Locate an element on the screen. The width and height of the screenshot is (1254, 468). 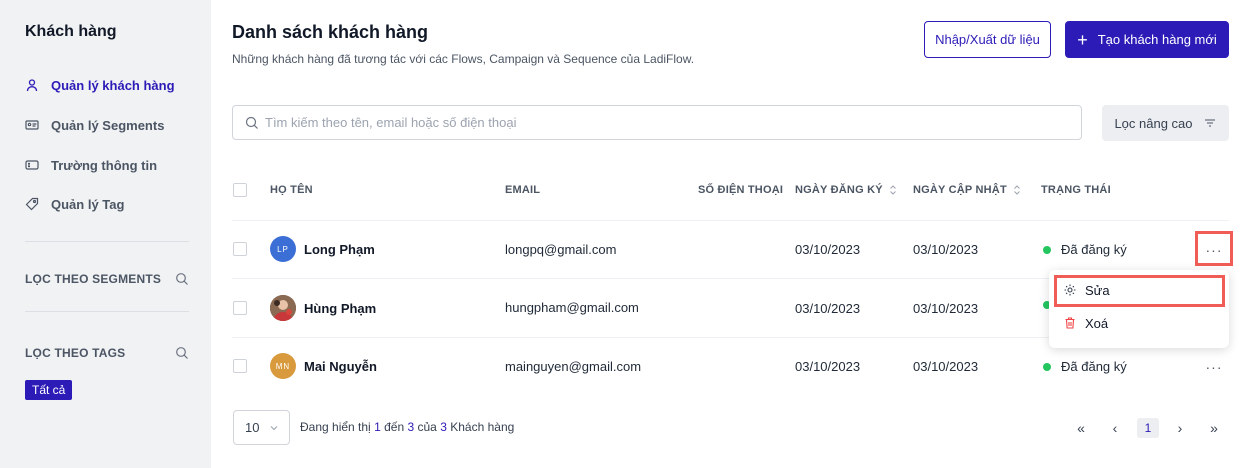
more-options-button: ··· is located at coordinates (1214, 367).